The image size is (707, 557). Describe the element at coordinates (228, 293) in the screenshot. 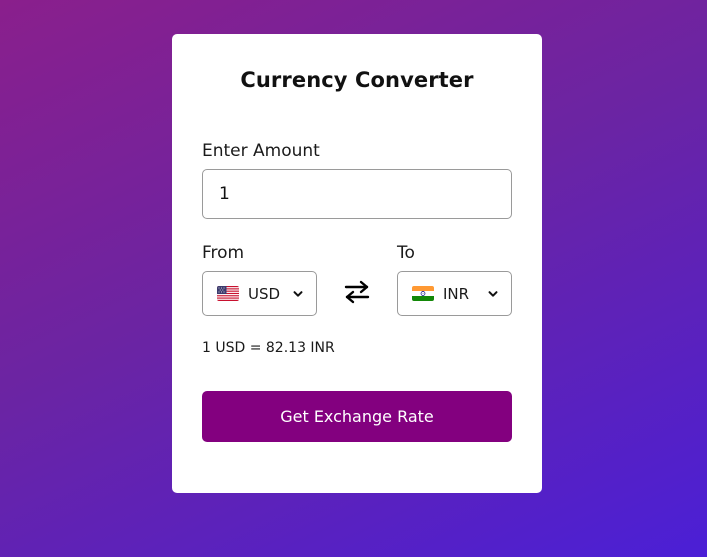

I see `us-flag-icon` at that location.